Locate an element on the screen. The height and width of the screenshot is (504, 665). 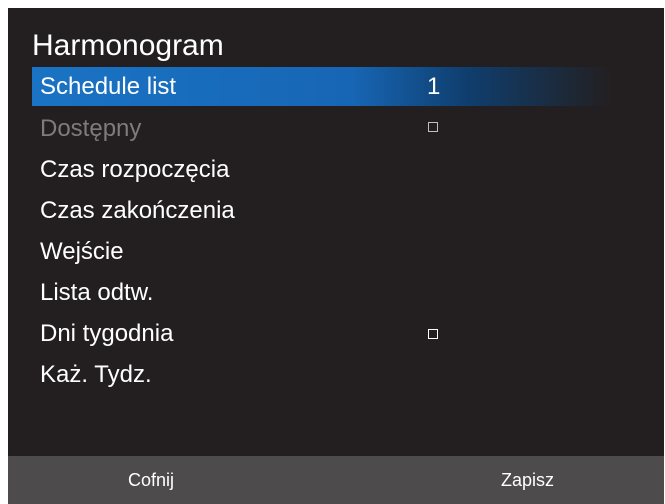
back-button: Cofnij is located at coordinates (151, 480).